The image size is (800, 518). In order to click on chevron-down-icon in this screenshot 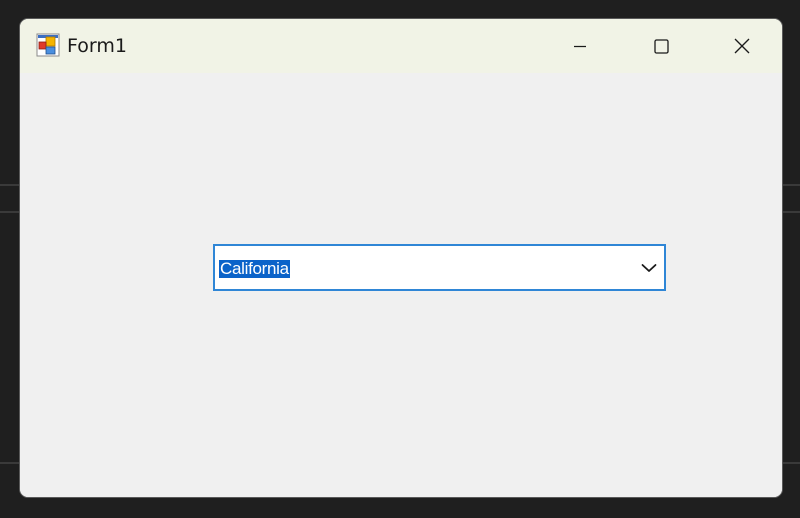, I will do `click(649, 267)`.